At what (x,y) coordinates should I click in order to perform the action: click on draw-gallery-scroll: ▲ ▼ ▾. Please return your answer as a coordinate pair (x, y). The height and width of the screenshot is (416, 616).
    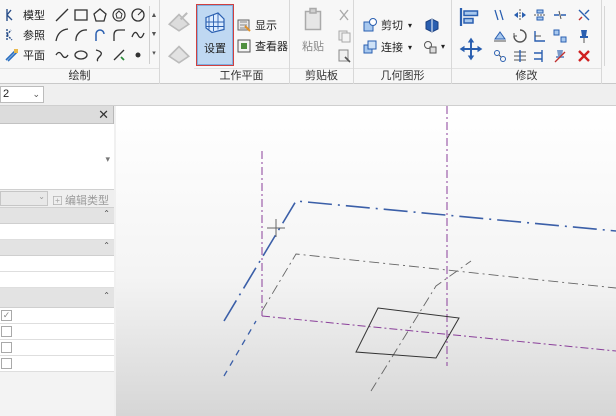
    Looking at the image, I should click on (153, 35).